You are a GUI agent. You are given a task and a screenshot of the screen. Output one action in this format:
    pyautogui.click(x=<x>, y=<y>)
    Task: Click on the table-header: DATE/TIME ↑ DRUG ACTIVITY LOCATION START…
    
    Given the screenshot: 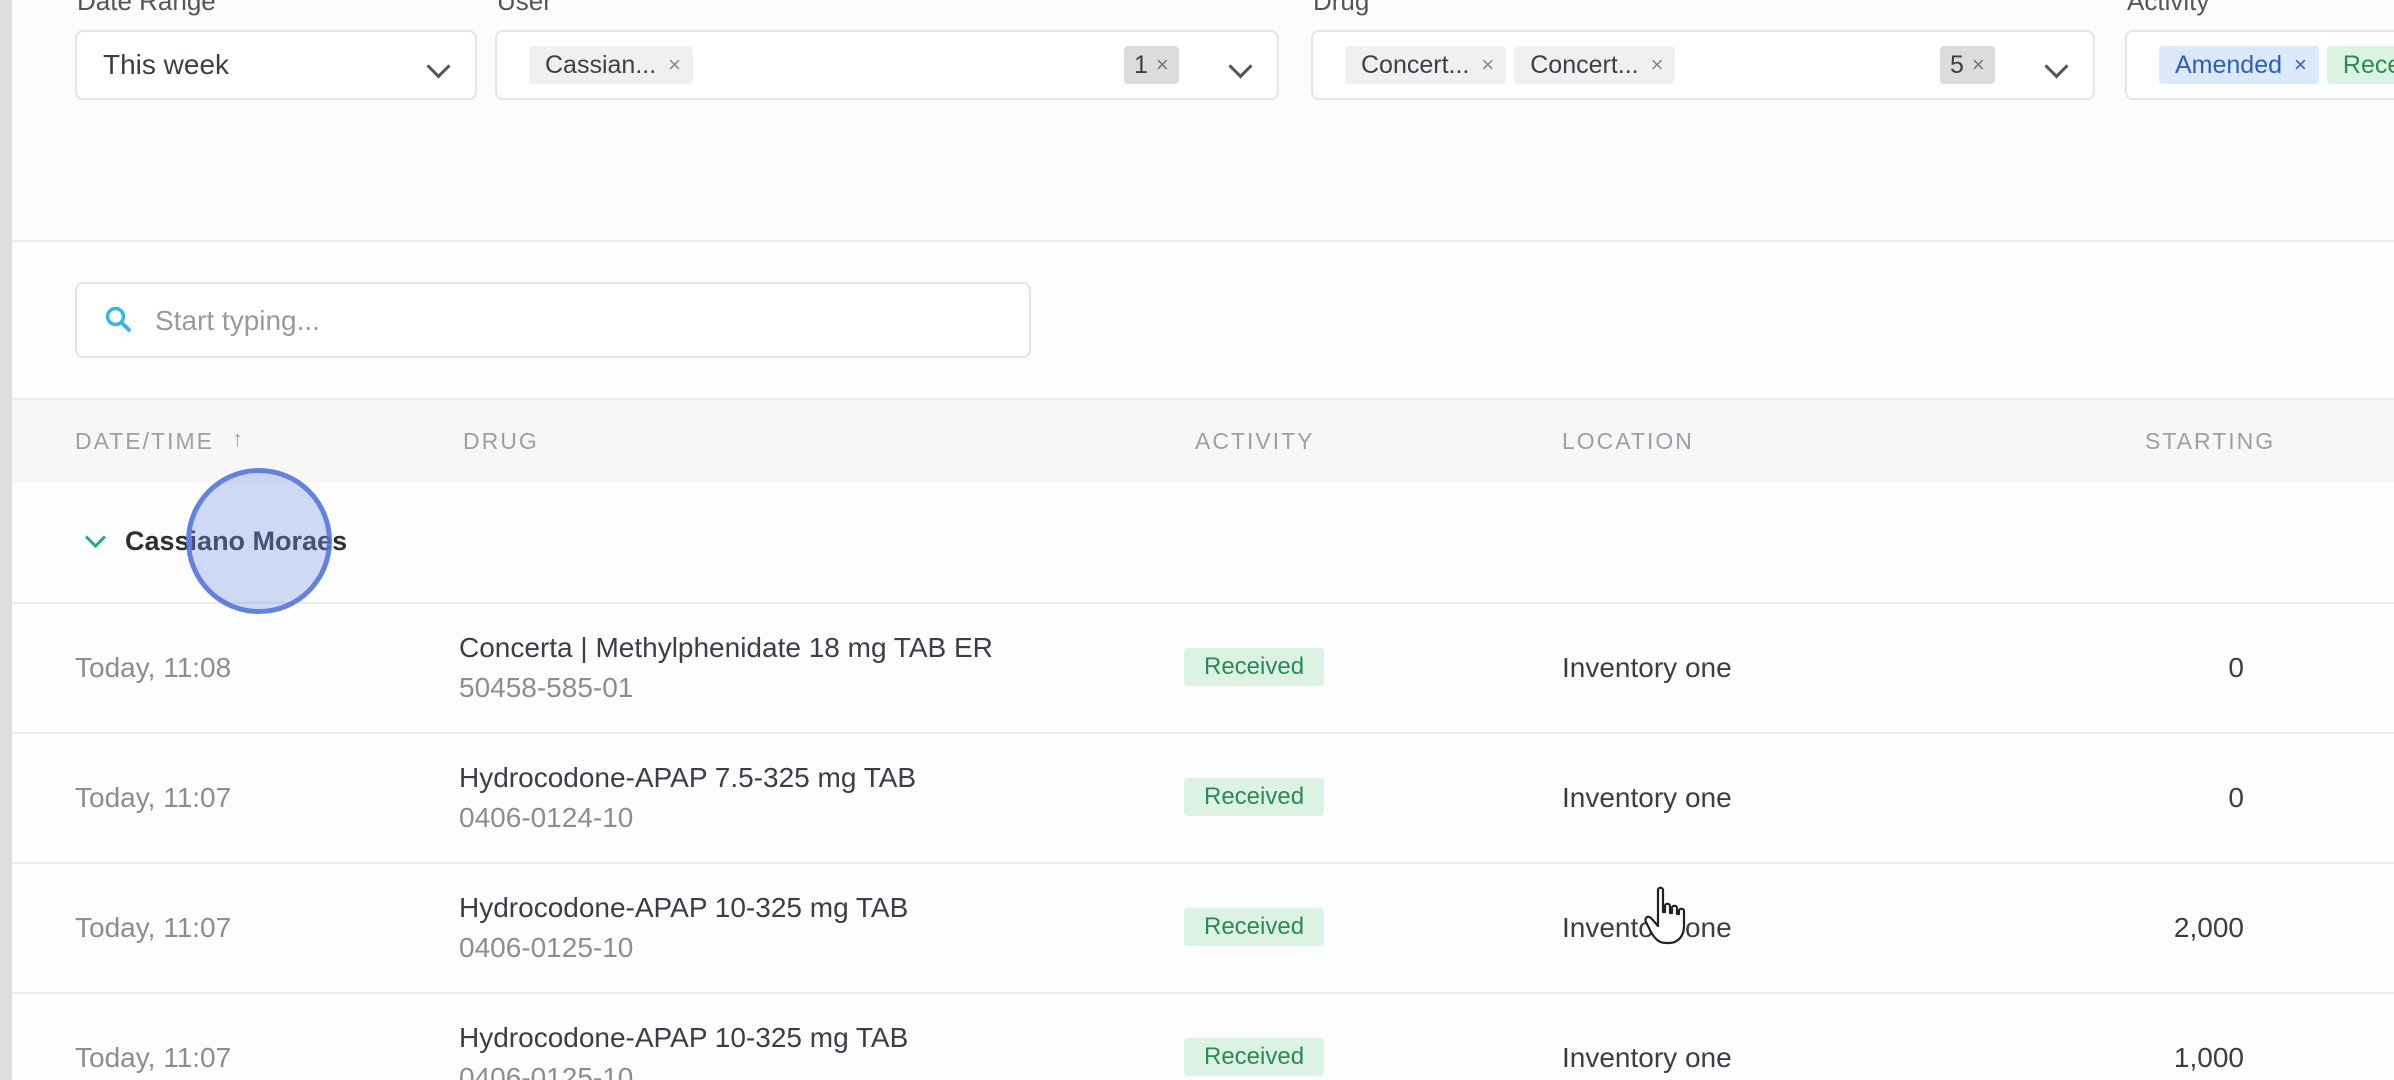 What is the action you would take?
    pyautogui.click(x=1203, y=441)
    